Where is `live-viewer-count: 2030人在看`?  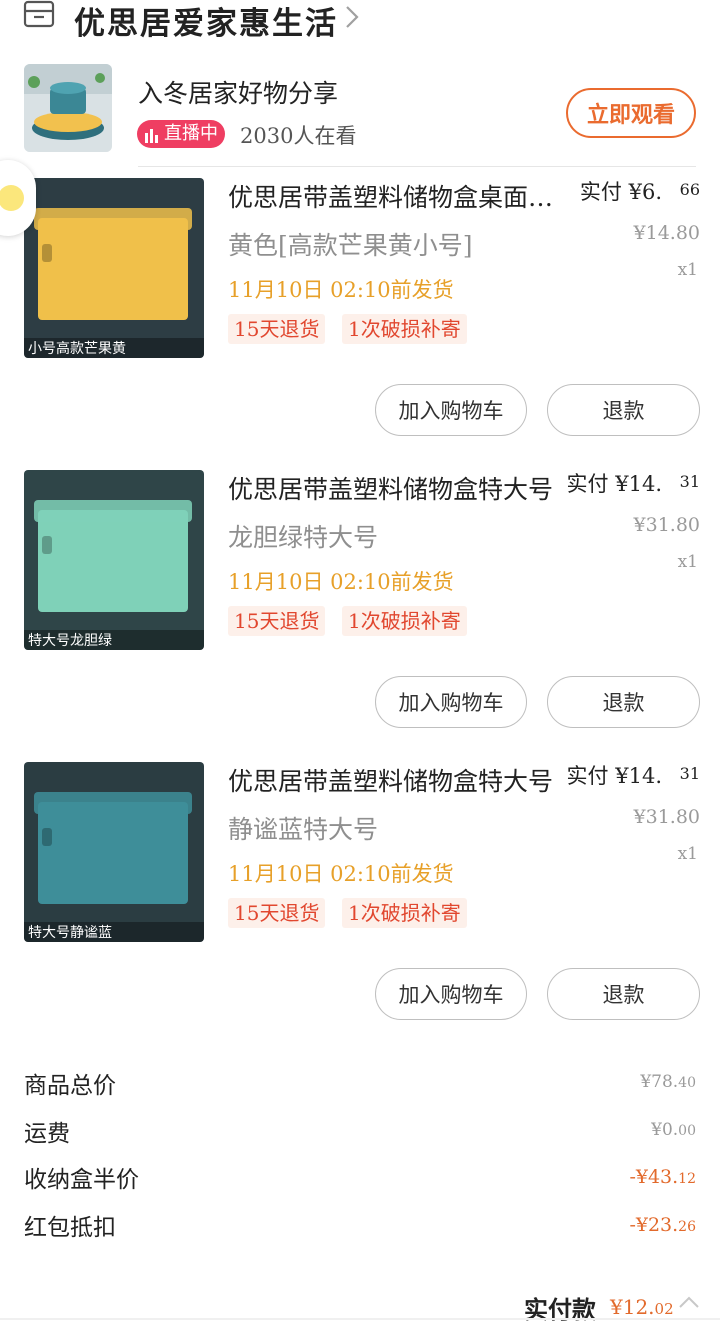
live-viewer-count: 2030人在看 is located at coordinates (298, 136).